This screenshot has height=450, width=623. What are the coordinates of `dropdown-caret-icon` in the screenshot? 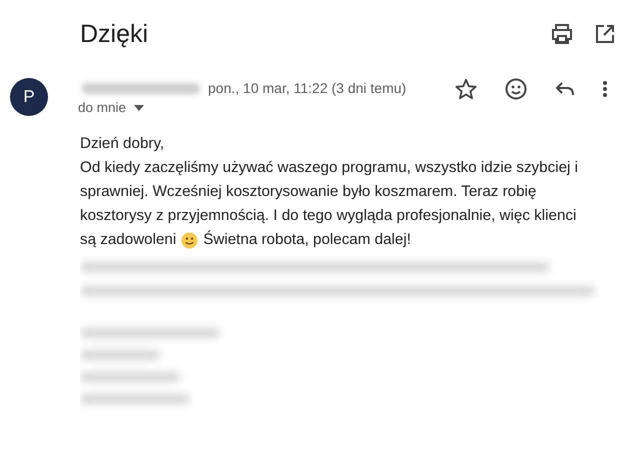 It's located at (139, 107).